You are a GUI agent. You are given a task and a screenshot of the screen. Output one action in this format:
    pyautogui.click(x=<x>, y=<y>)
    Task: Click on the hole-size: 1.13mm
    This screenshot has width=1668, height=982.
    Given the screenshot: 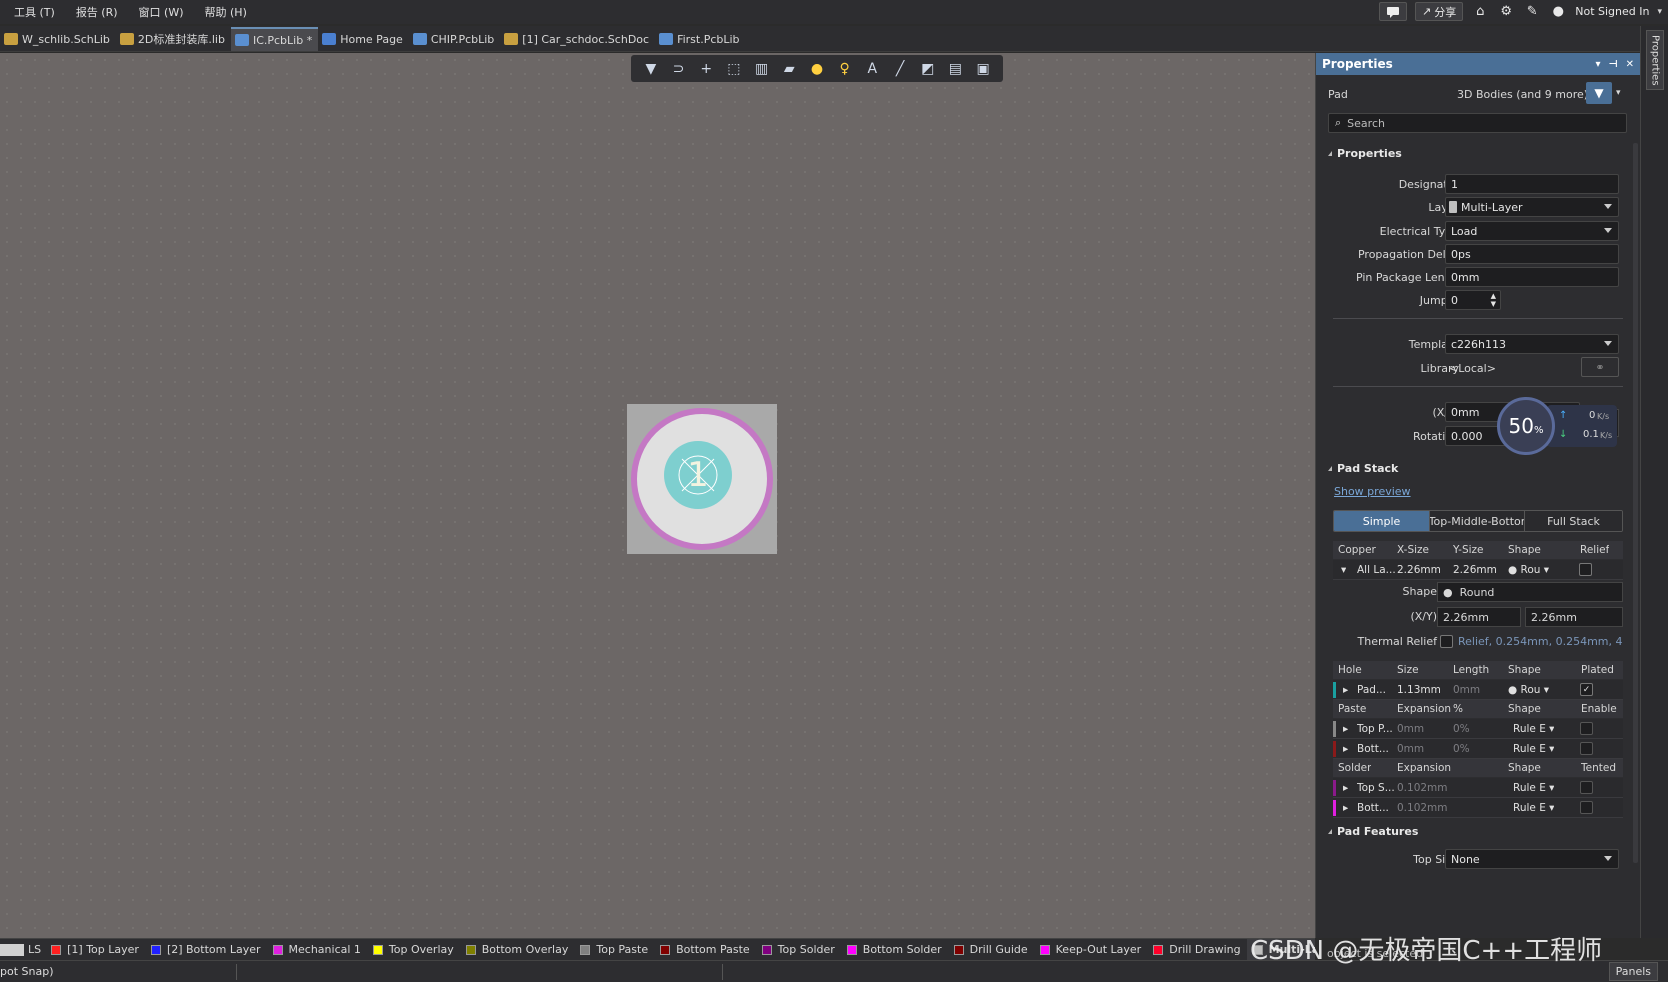 What is the action you would take?
    pyautogui.click(x=1419, y=690)
    